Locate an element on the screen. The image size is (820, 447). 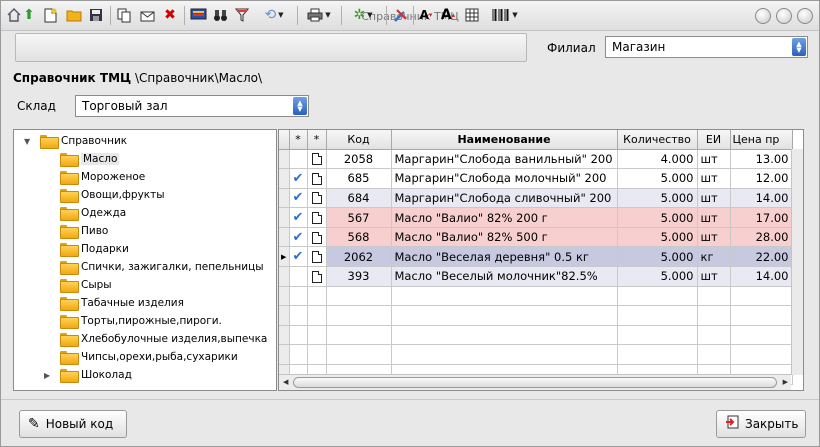
tree-item: Мороженое is located at coordinates (102, 177).